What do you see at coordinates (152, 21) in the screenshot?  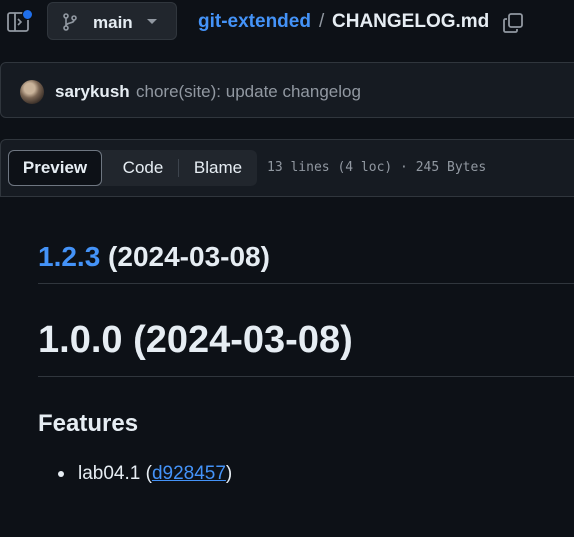 I see `caret-down-icon` at bounding box center [152, 21].